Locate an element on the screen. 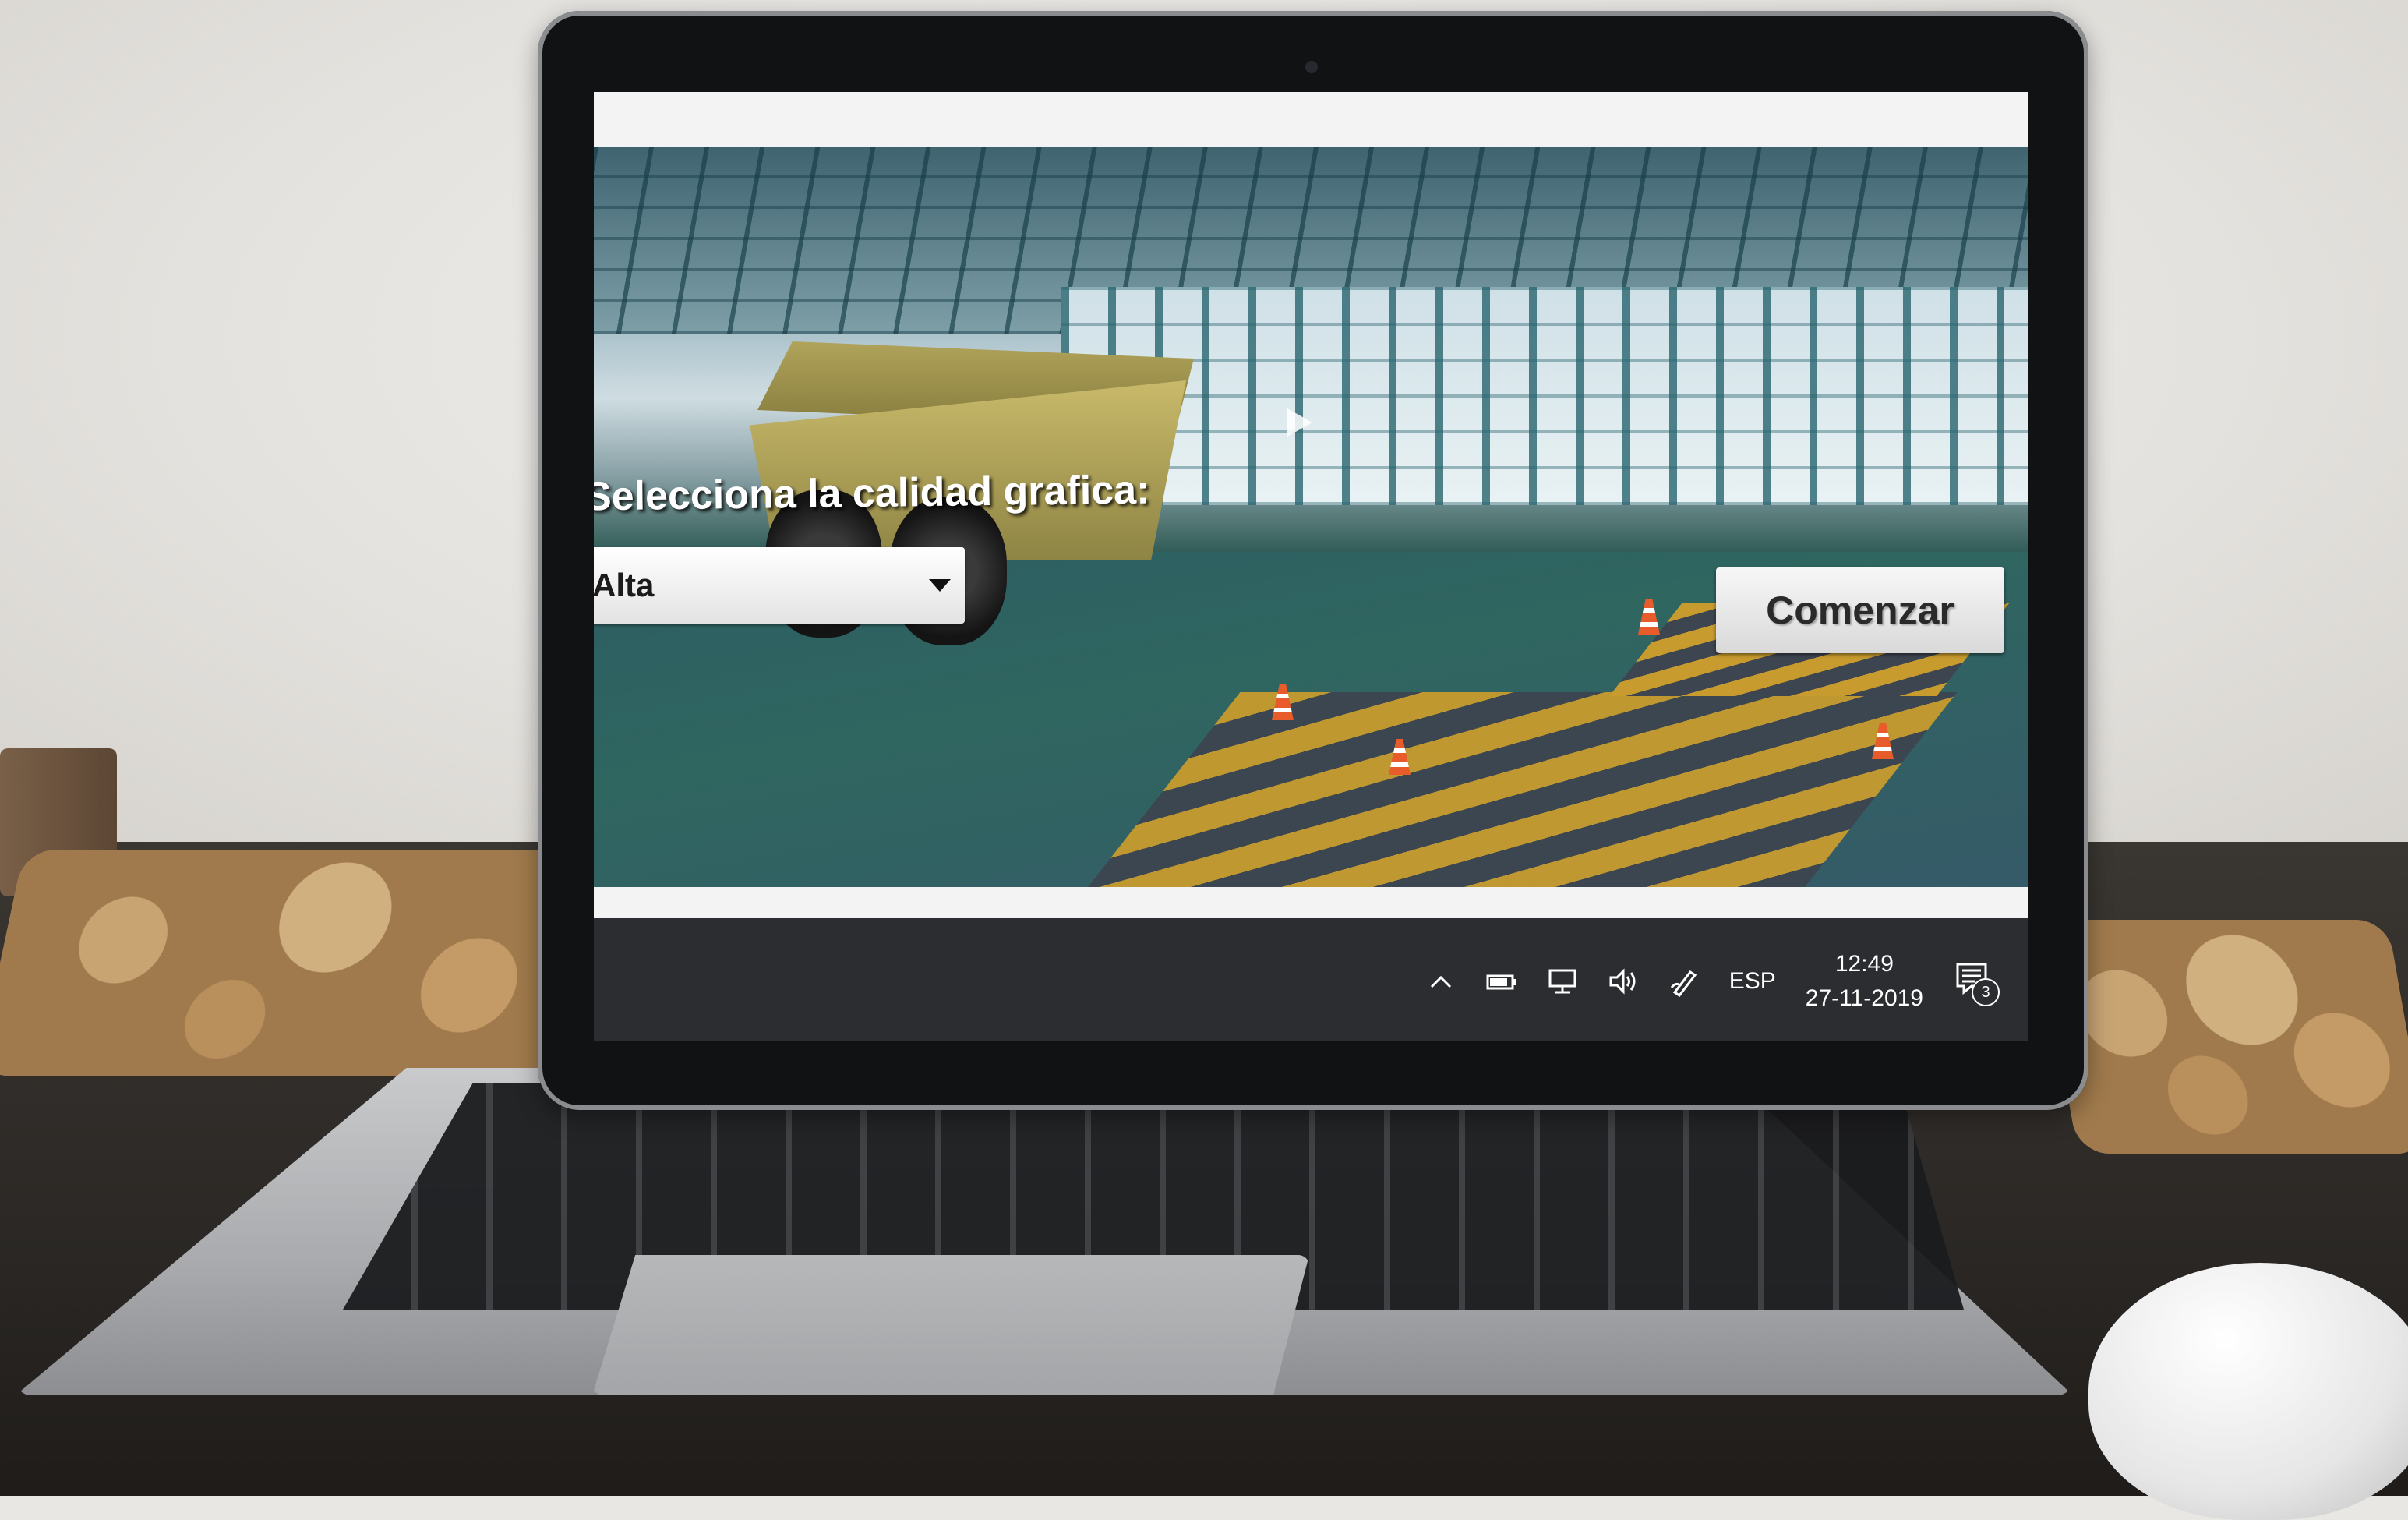 The height and width of the screenshot is (1520, 2408). play-icon is located at coordinates (1298, 422).